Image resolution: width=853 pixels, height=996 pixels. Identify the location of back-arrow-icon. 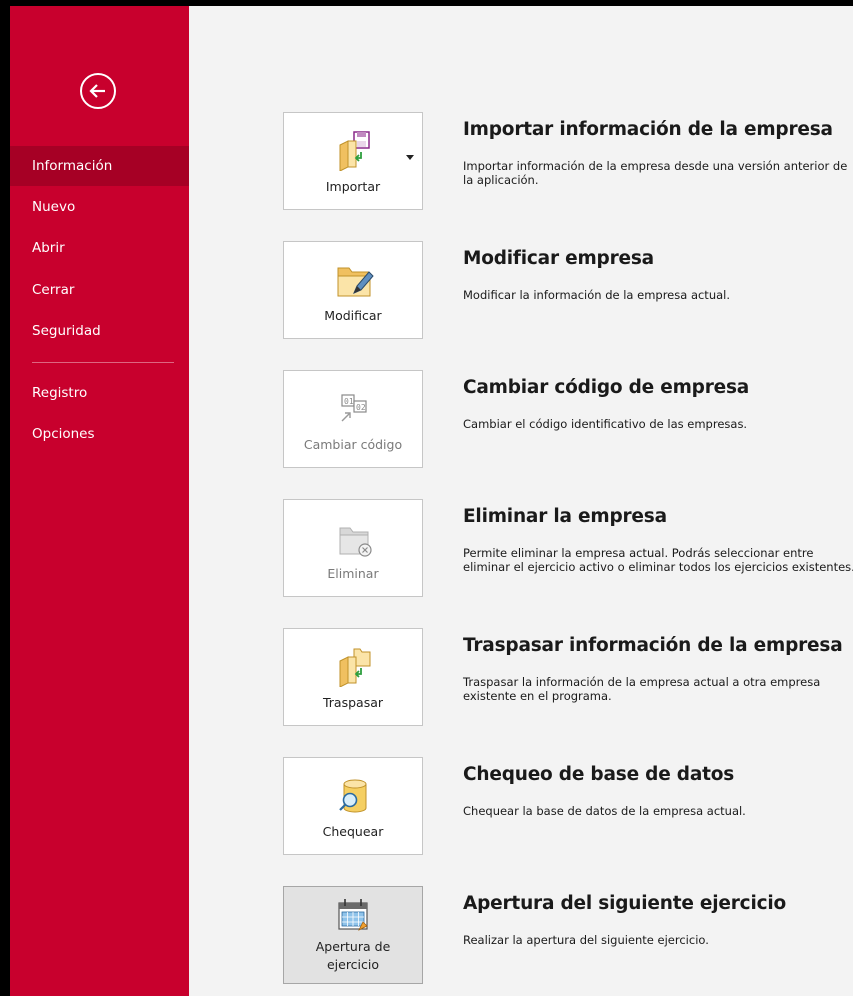
(97, 91).